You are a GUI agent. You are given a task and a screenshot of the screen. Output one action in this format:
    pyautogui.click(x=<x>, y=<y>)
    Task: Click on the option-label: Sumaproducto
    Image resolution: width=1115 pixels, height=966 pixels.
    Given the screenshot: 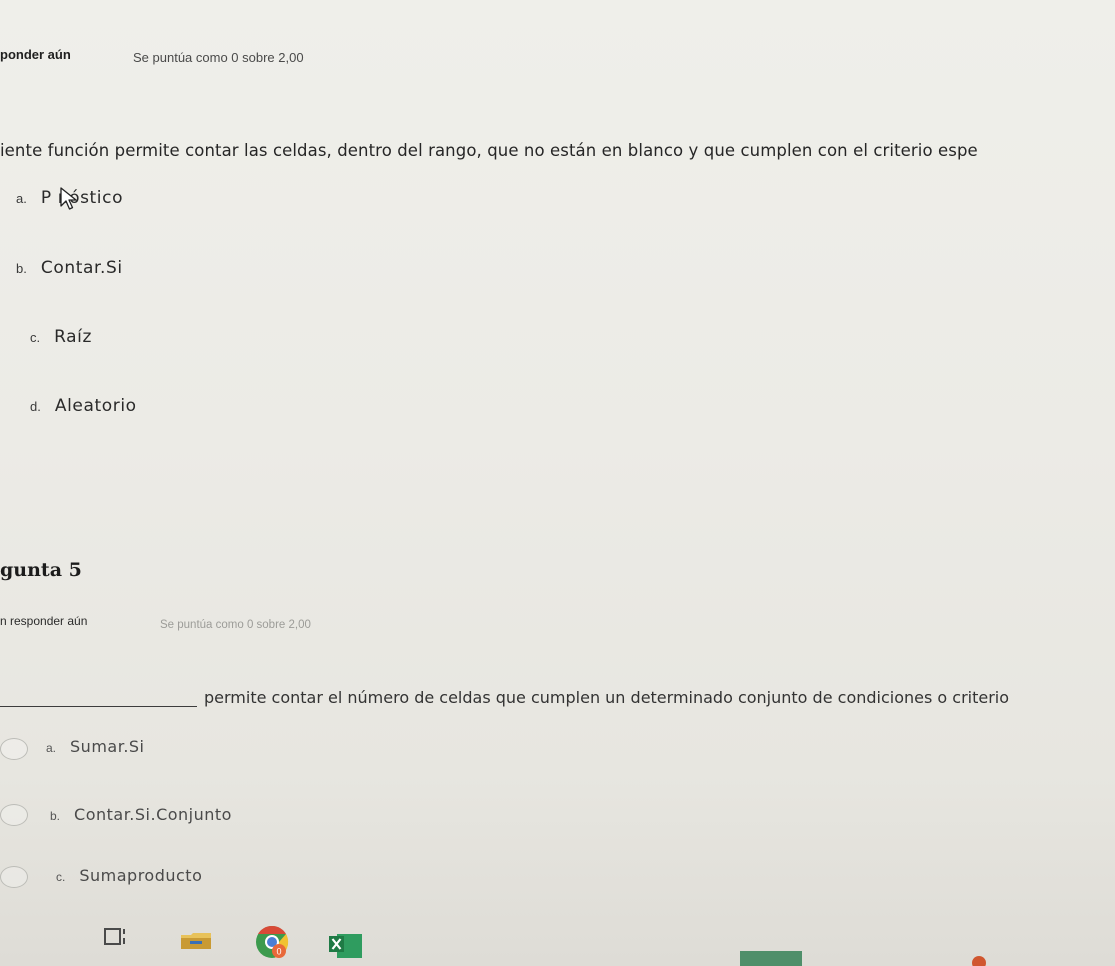 What is the action you would take?
    pyautogui.click(x=141, y=875)
    